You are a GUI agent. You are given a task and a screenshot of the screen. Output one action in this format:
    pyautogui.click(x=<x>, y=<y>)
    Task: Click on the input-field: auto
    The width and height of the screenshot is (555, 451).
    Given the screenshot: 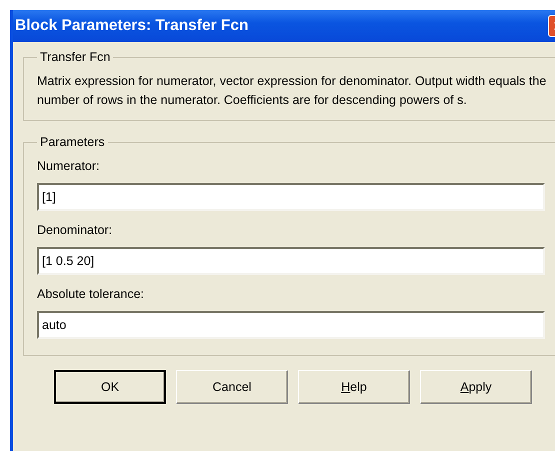 What is the action you would take?
    pyautogui.click(x=291, y=325)
    